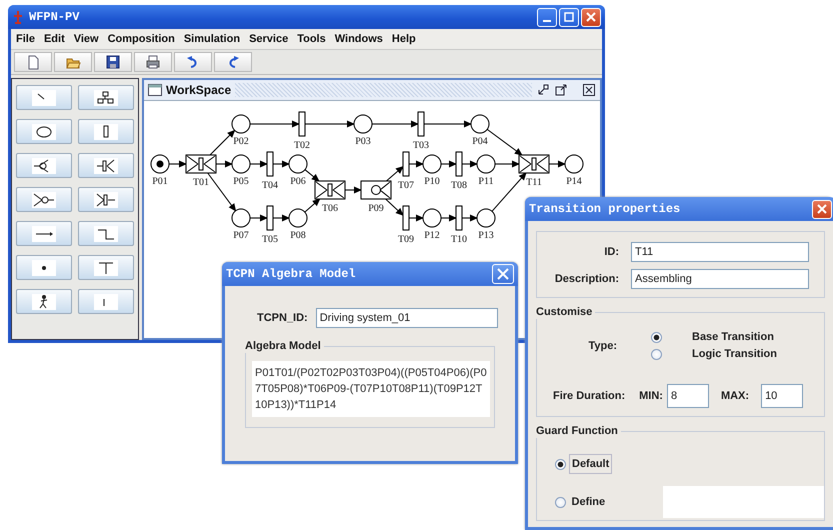 The height and width of the screenshot is (530, 833). What do you see at coordinates (407, 318) in the screenshot?
I see `id-field: Driving system_01` at bounding box center [407, 318].